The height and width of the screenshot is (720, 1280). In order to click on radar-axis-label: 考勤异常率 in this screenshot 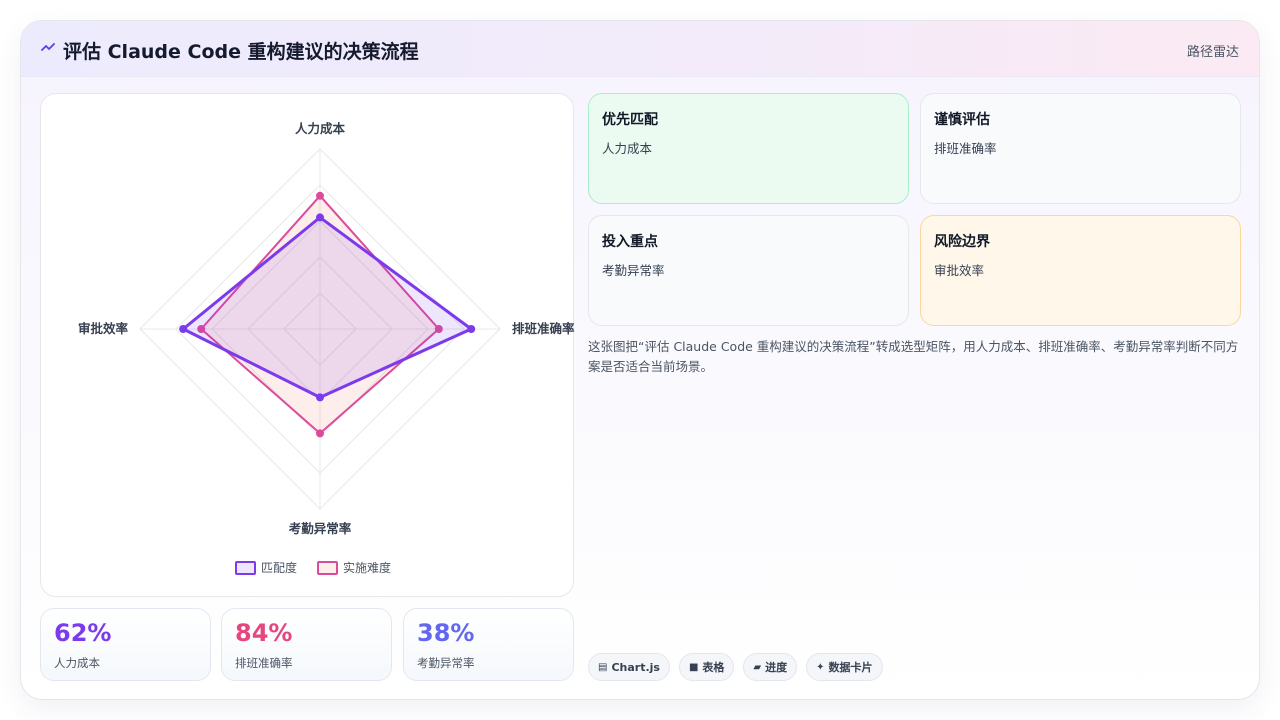, I will do `click(320, 528)`.